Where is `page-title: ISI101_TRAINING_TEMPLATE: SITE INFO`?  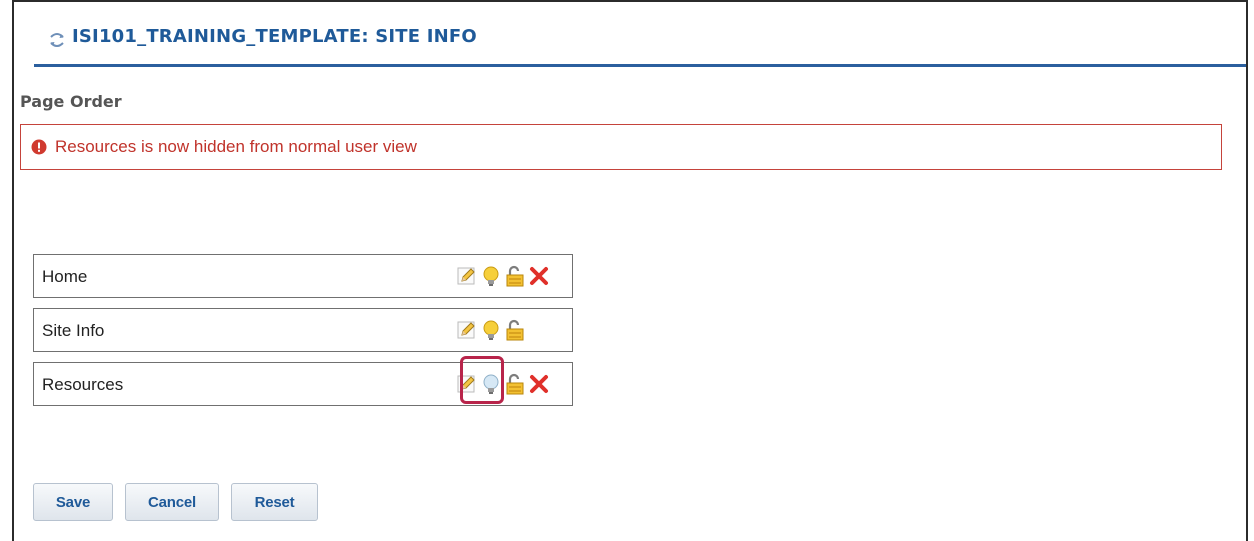 page-title: ISI101_TRAINING_TEMPLATE: SITE INFO is located at coordinates (274, 36).